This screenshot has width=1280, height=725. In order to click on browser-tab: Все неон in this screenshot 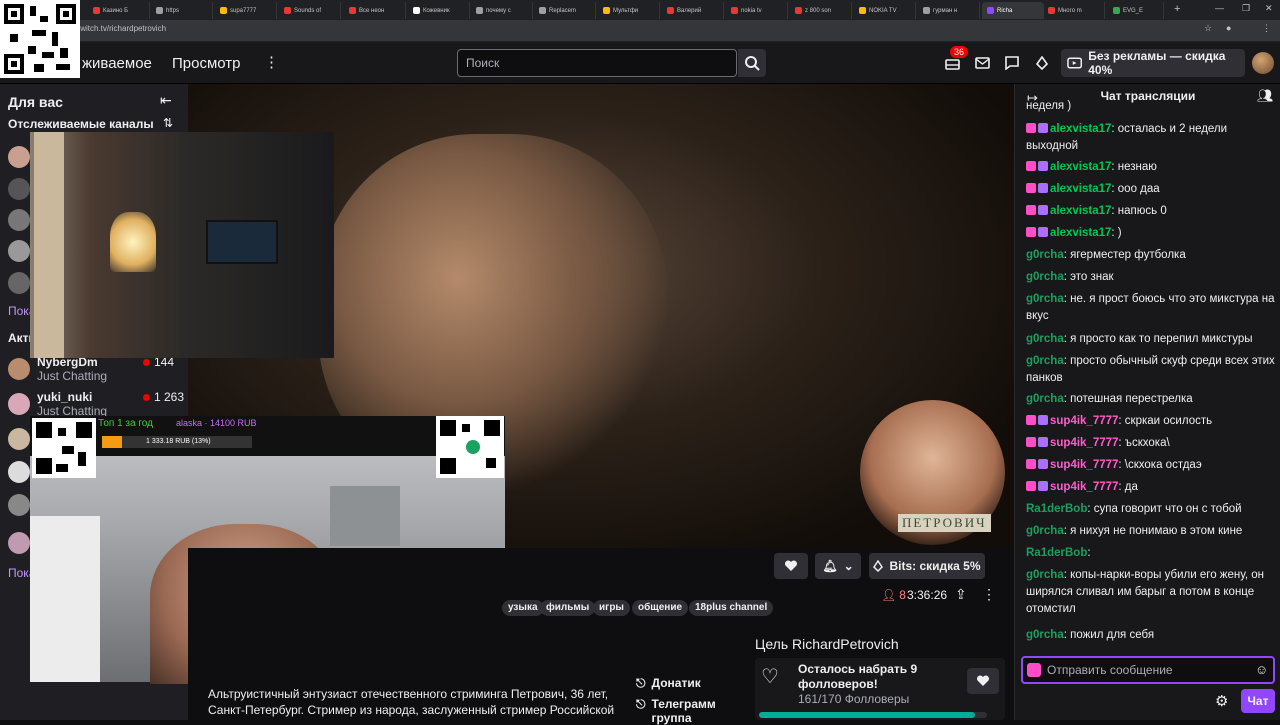, I will do `click(375, 10)`.